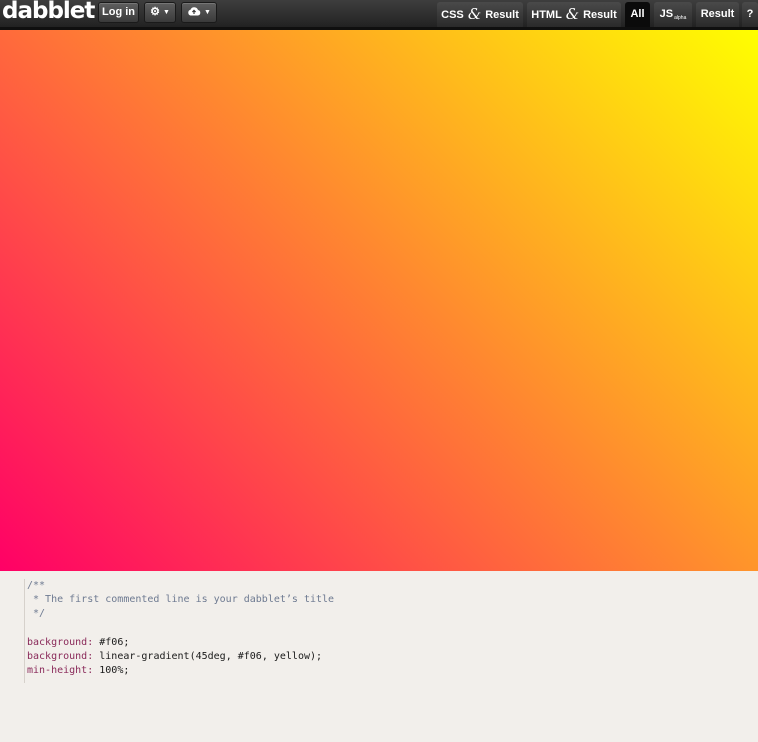 The width and height of the screenshot is (758, 742). Describe the element at coordinates (111, 671) in the screenshot. I see `css-value: 100%;` at that location.